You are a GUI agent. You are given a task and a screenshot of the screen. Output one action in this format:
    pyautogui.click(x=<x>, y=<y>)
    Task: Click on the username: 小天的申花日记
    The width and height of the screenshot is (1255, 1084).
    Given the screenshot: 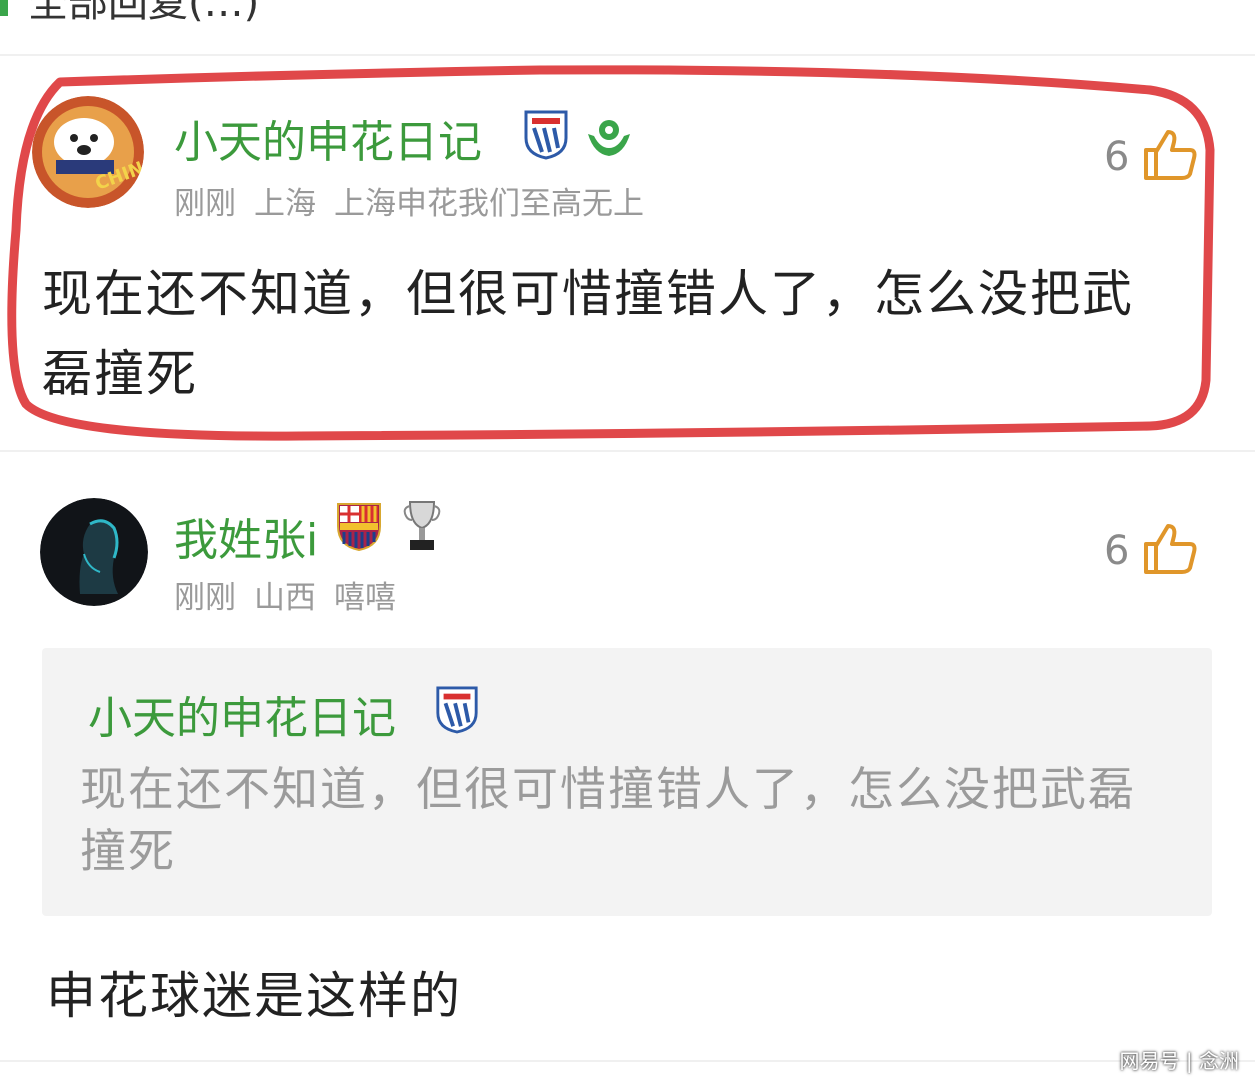 What is the action you would take?
    pyautogui.click(x=328, y=138)
    